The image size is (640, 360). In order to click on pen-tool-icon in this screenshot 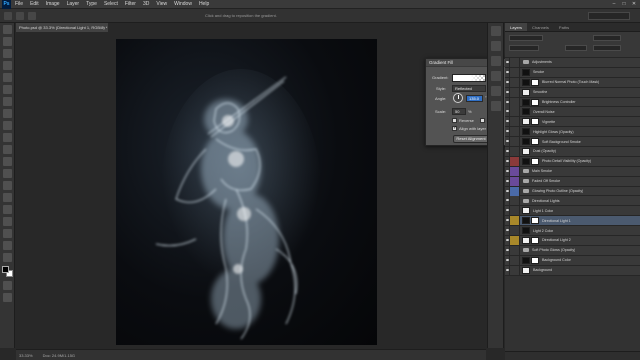, I will do `click(7, 197)`.